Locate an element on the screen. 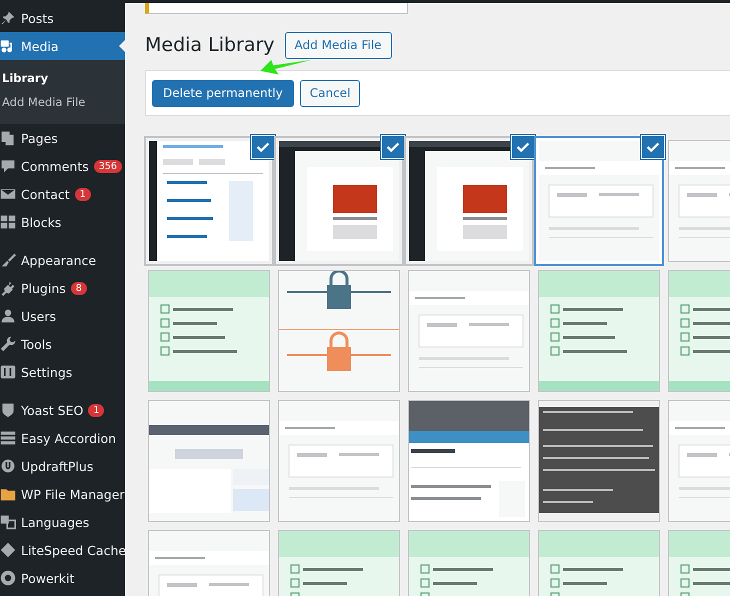 Image resolution: width=730 pixels, height=596 pixels. menu-item: Pages is located at coordinates (62, 138).